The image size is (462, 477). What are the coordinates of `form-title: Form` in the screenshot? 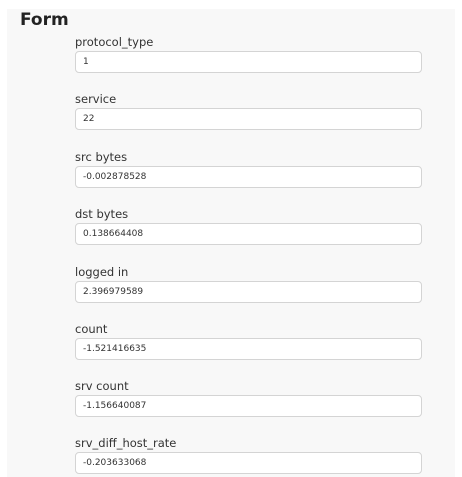 It's located at (44, 20).